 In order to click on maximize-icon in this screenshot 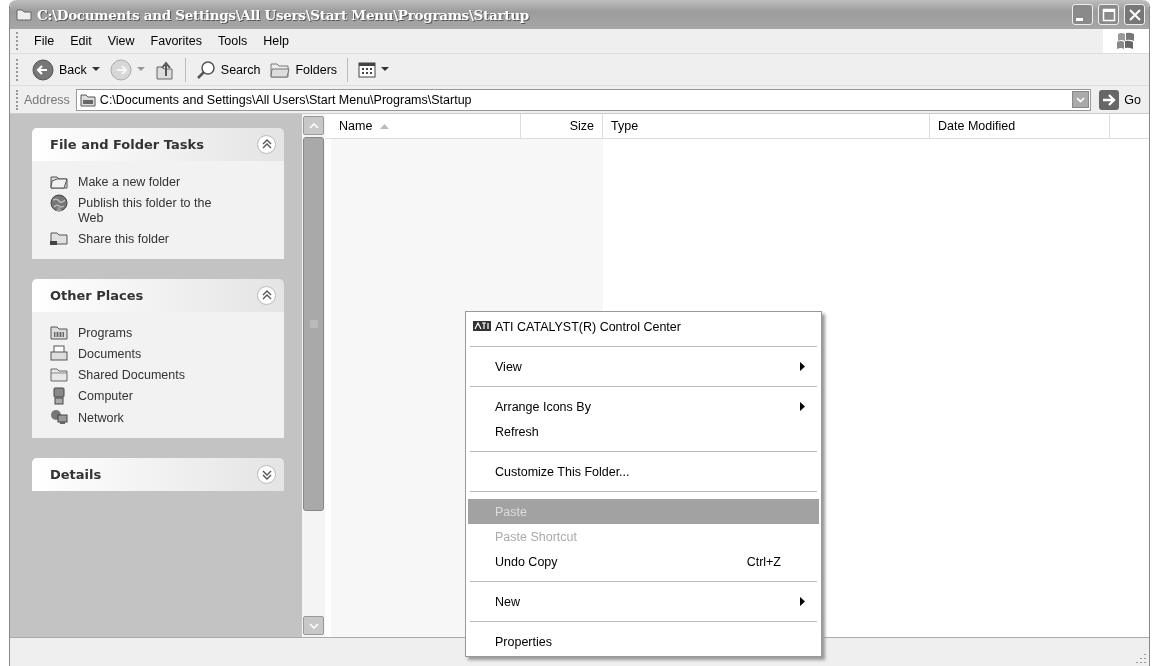, I will do `click(1108, 14)`.